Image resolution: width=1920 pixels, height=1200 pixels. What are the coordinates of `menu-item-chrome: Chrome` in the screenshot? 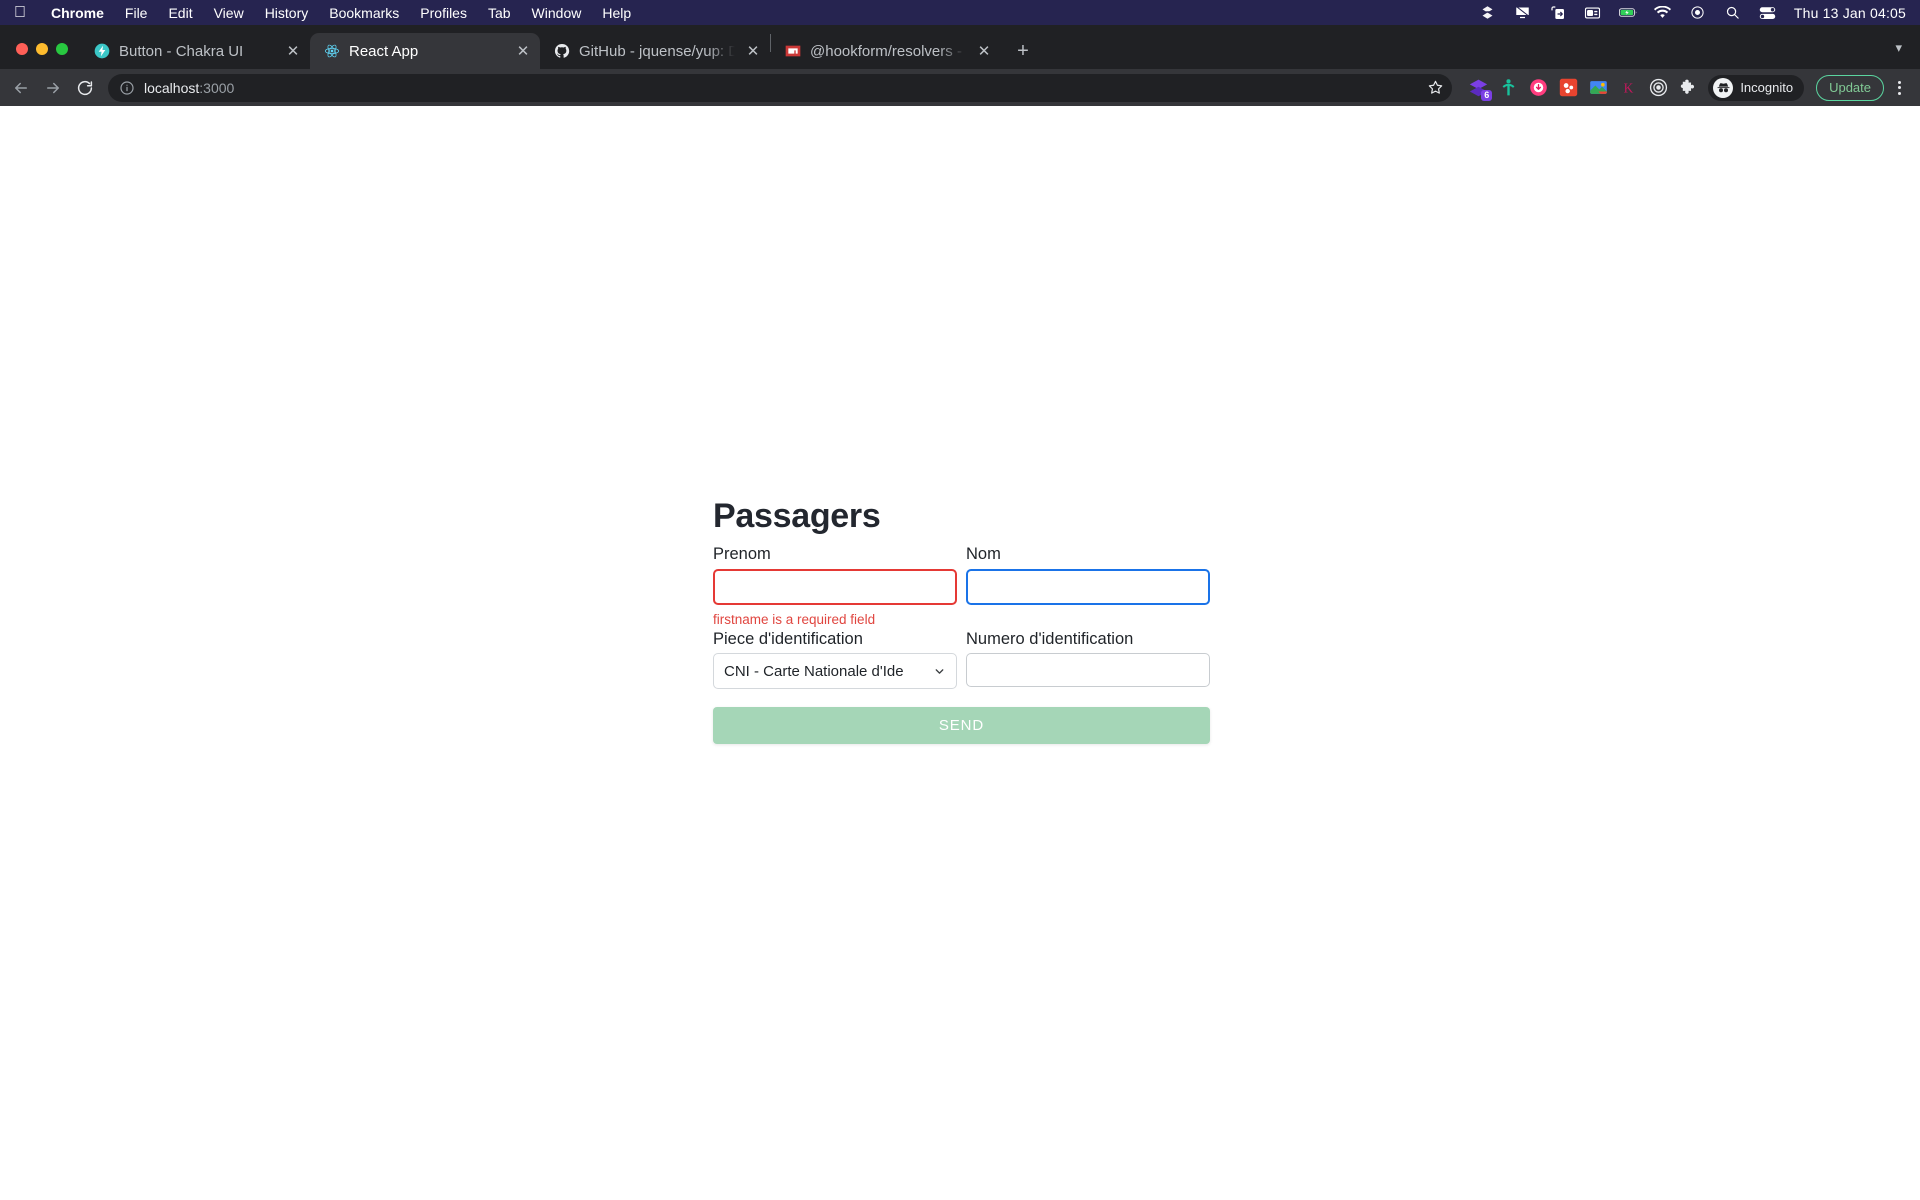 It's located at (77, 13).